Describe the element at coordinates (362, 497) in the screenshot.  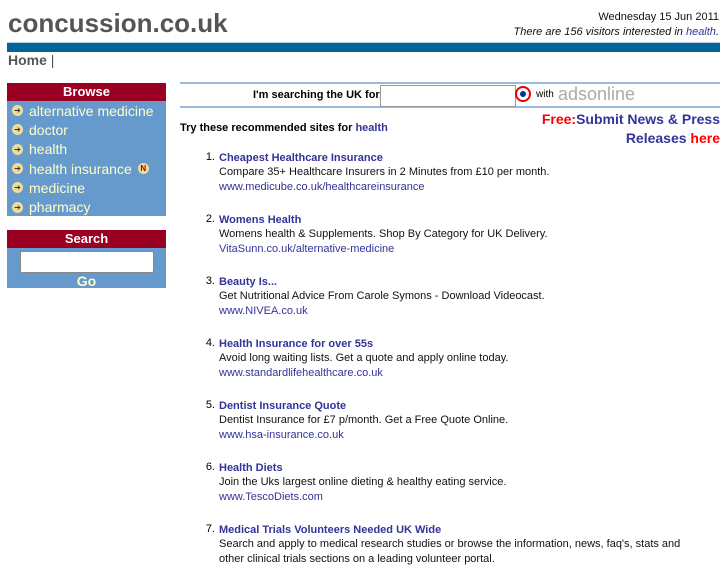
I see `result-url-link: www.TescoDiets.com` at that location.